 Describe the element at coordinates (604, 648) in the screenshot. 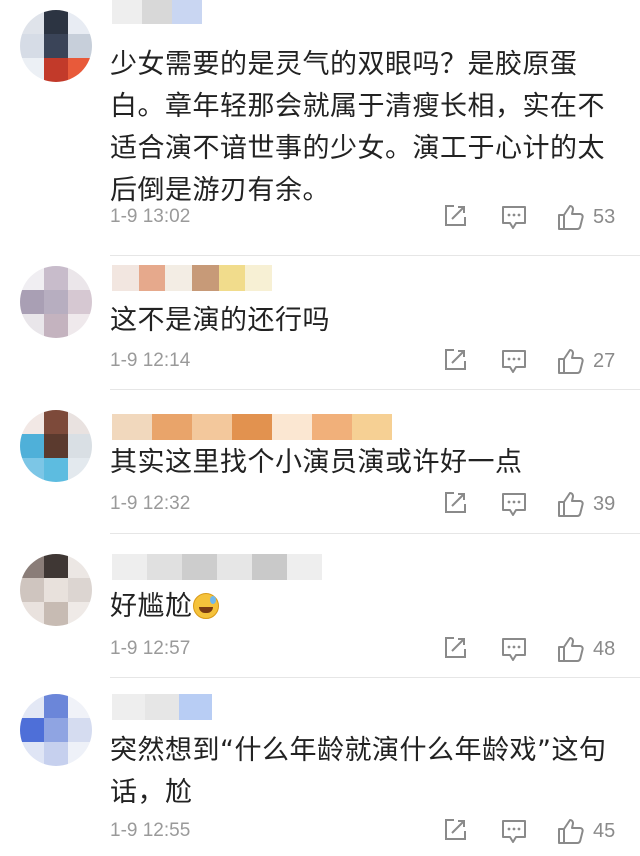

I see `like-count: 48` at that location.